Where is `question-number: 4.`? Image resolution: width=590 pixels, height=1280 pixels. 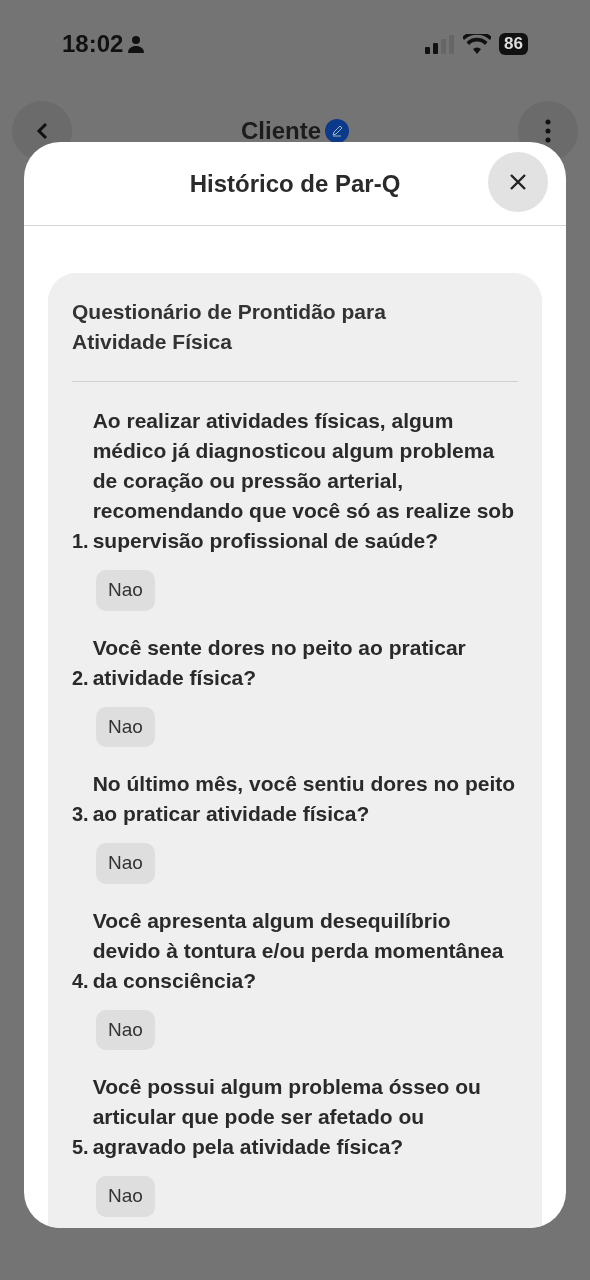 question-number: 4. is located at coordinates (80, 981).